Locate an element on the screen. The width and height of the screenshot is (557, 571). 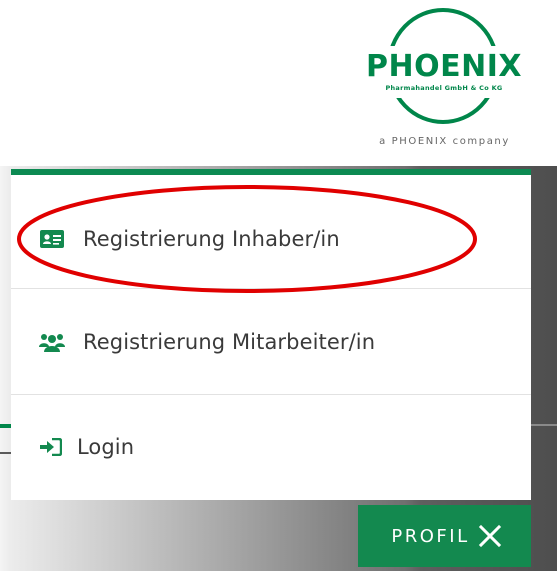
logo-company-line: a PHOENIX company is located at coordinates (444, 141).